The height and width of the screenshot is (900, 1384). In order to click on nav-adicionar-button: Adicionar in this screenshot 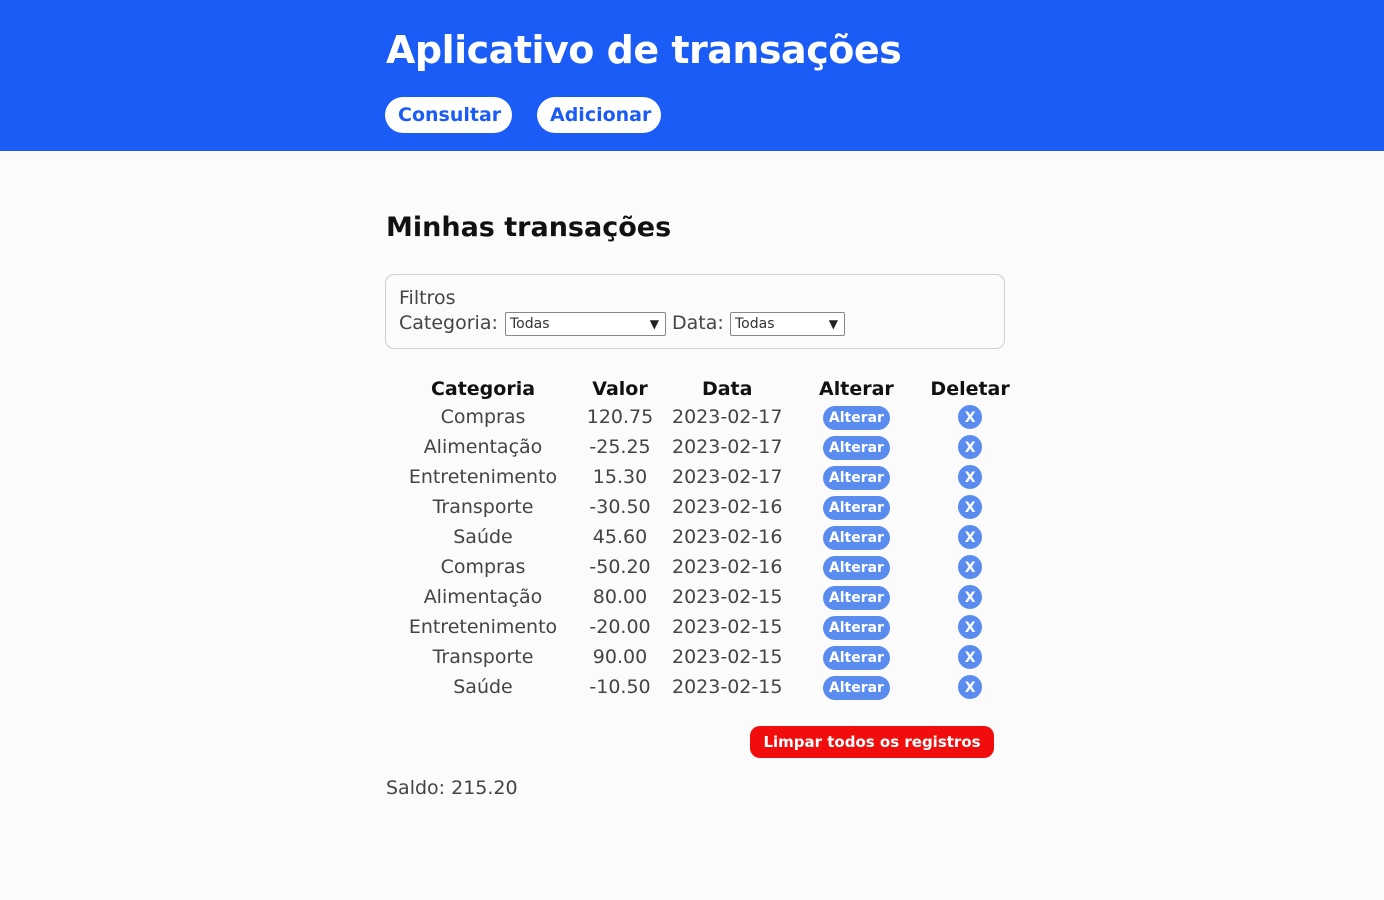, I will do `click(599, 115)`.